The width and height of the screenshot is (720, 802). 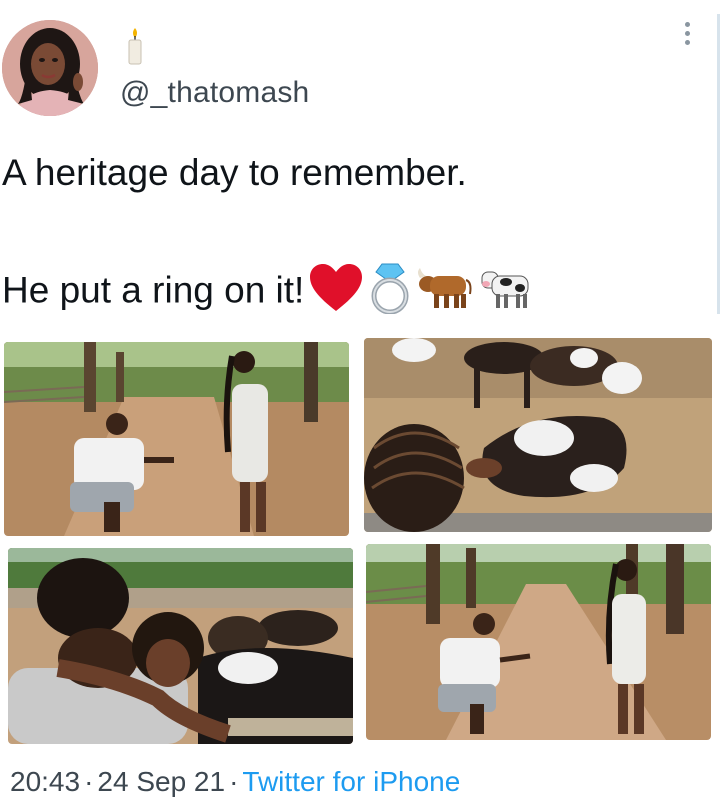 I want to click on tweet-text-line2: He put a ring on it!, so click(x=268, y=292).